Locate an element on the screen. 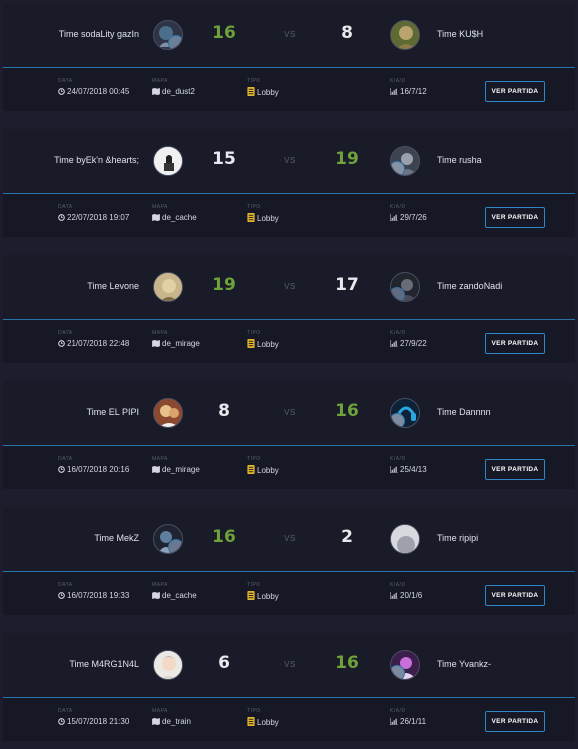 The width and height of the screenshot is (578, 749). right-team-score: 17 is located at coordinates (347, 285).